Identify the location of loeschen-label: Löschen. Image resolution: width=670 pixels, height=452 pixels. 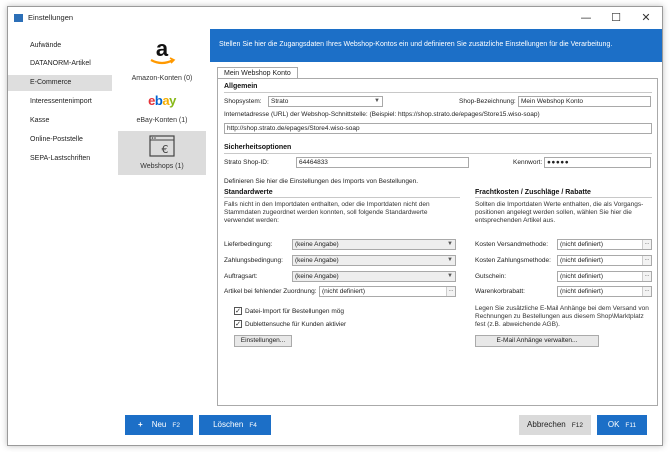
(228, 424).